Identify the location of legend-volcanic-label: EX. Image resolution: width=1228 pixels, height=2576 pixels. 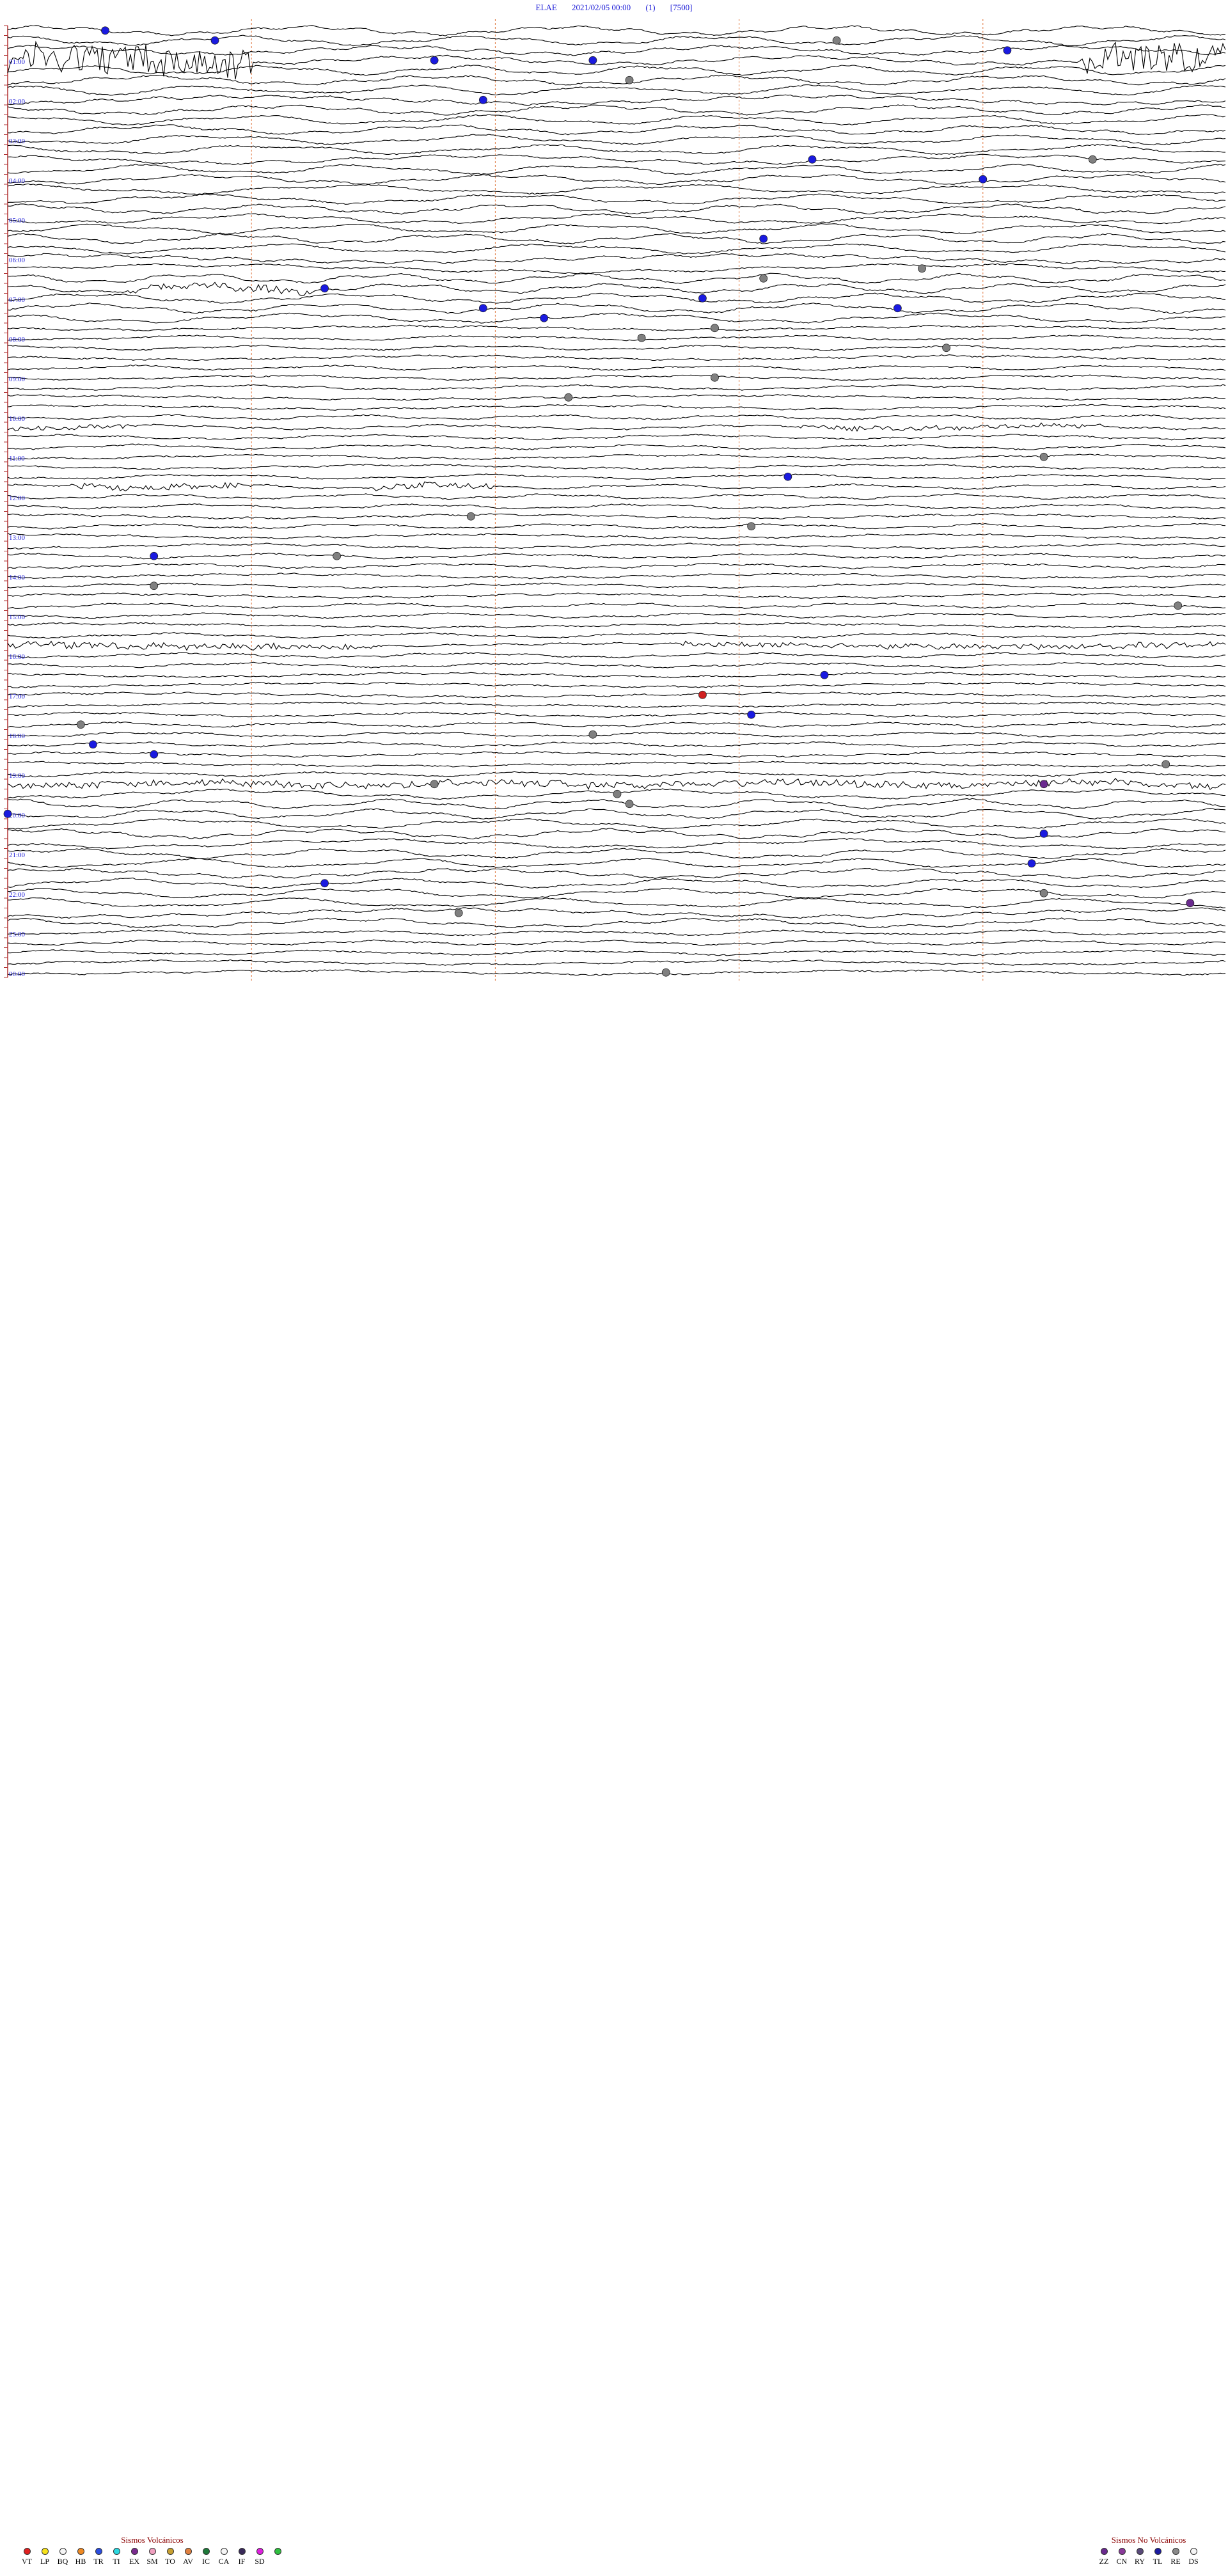
(134, 2561).